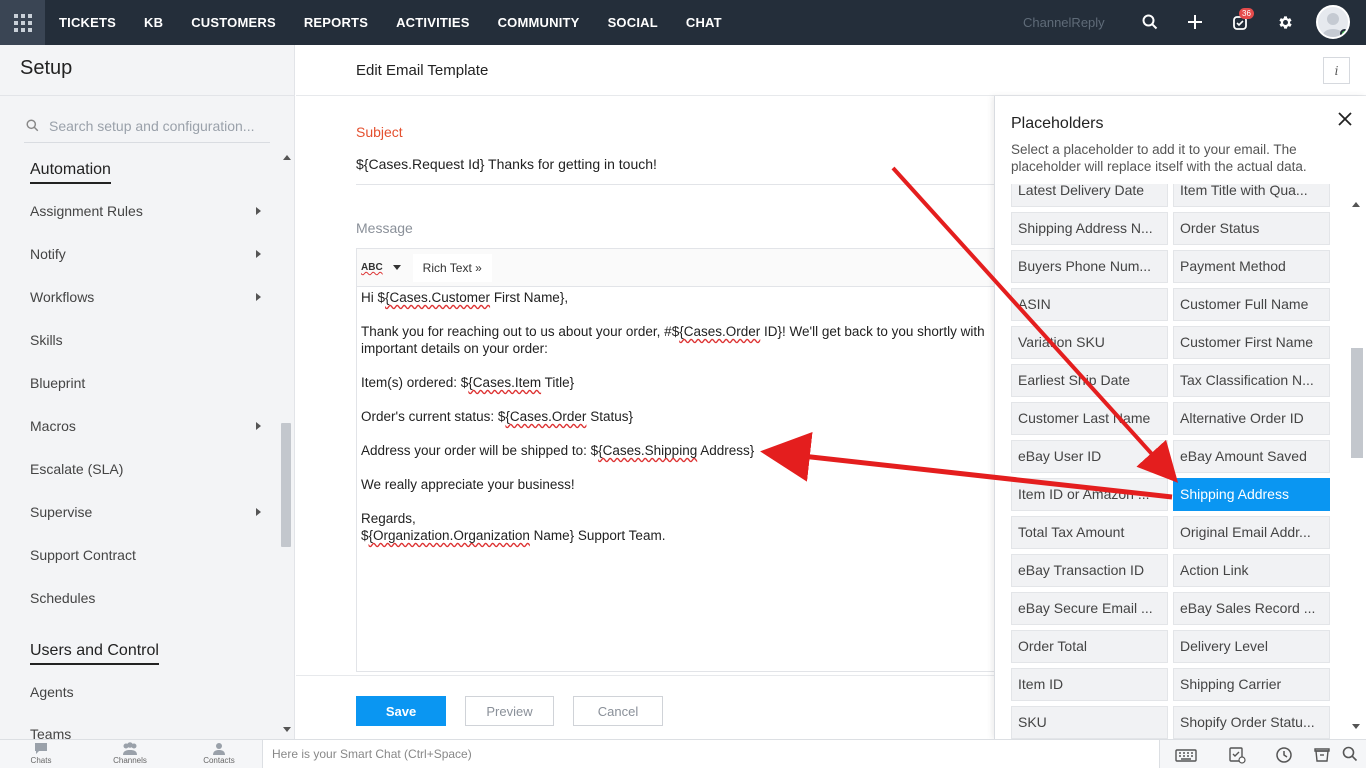  Describe the element at coordinates (1251, 342) in the screenshot. I see `placeholder-chip: Customer First Name` at that location.